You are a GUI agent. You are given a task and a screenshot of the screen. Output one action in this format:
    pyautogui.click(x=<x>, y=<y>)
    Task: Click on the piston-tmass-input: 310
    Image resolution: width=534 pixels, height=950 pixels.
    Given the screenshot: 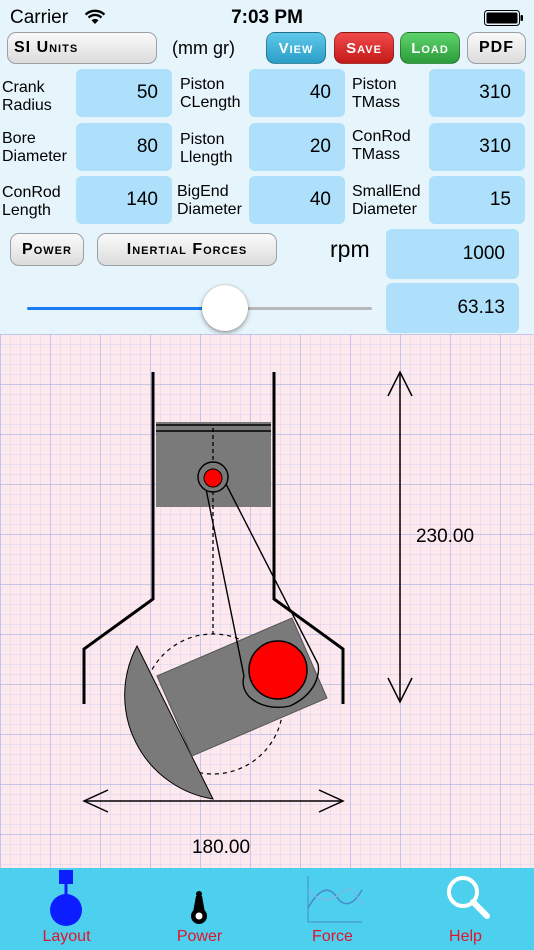 What is the action you would take?
    pyautogui.click(x=477, y=93)
    